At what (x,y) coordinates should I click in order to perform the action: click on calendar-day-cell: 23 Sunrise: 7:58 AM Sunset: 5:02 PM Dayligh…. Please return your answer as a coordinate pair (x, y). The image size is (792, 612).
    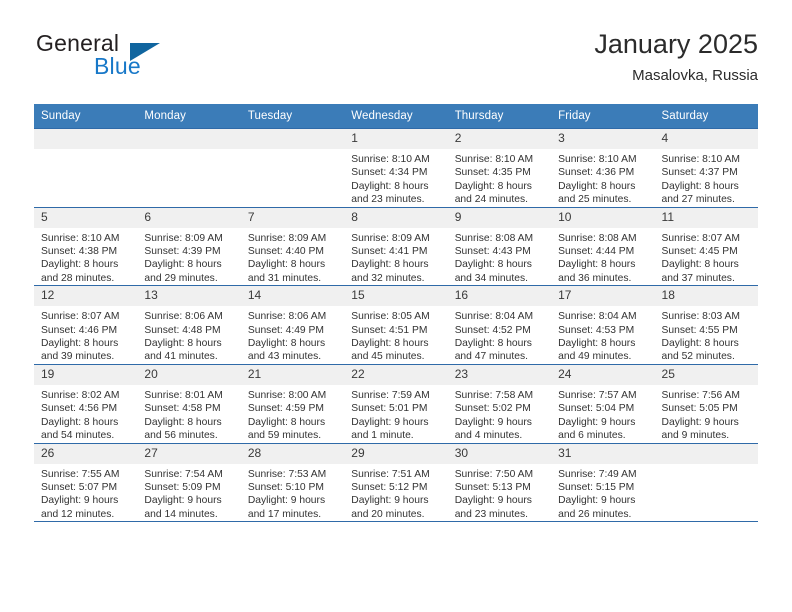
    Looking at the image, I should click on (499, 403).